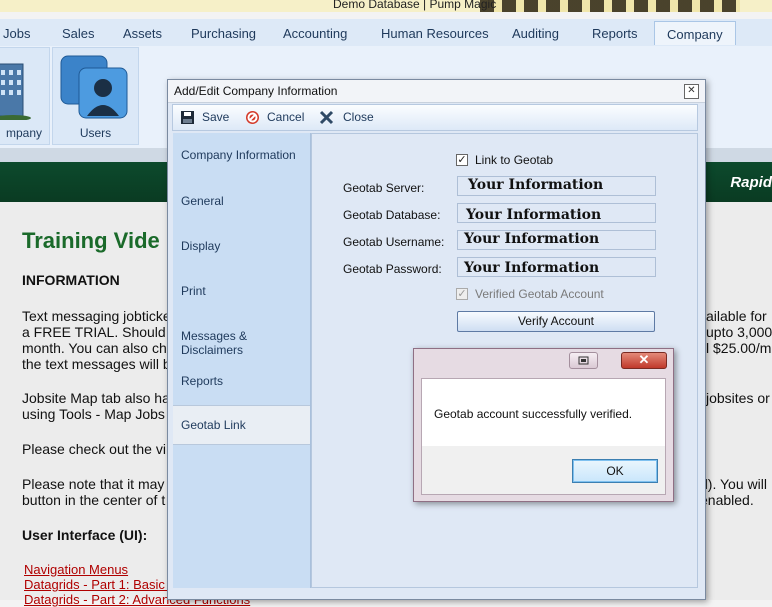  I want to click on link-to-geotab-label: Link to Geotab, so click(514, 160).